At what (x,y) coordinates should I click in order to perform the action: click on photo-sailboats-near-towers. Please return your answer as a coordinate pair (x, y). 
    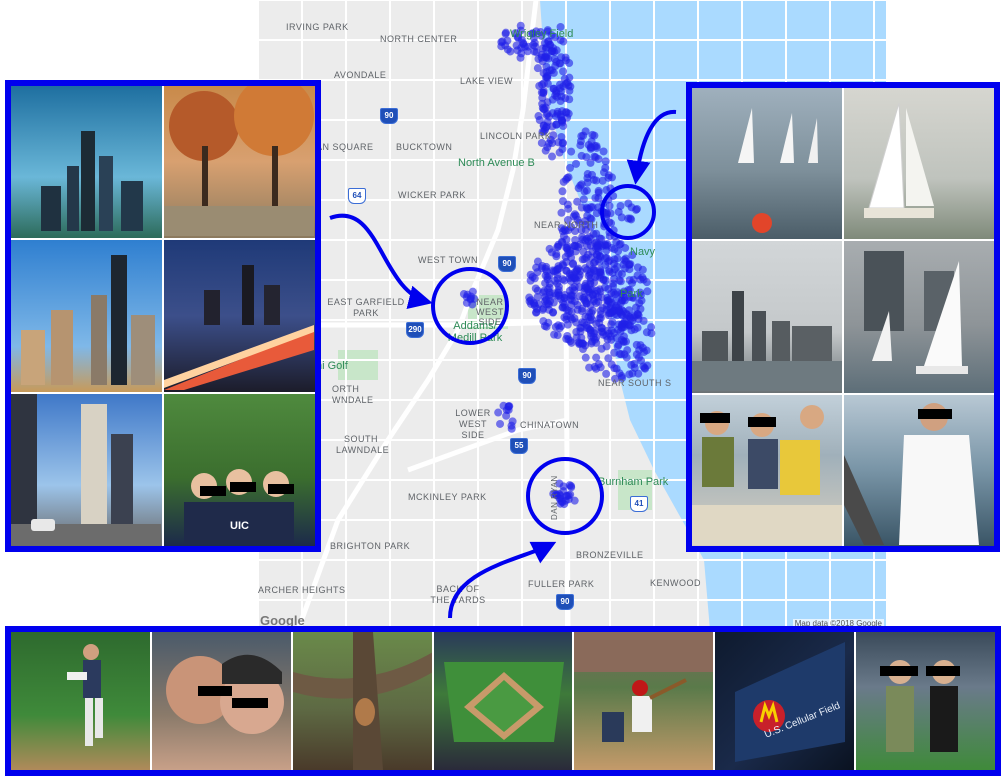
    Looking at the image, I should click on (919, 317).